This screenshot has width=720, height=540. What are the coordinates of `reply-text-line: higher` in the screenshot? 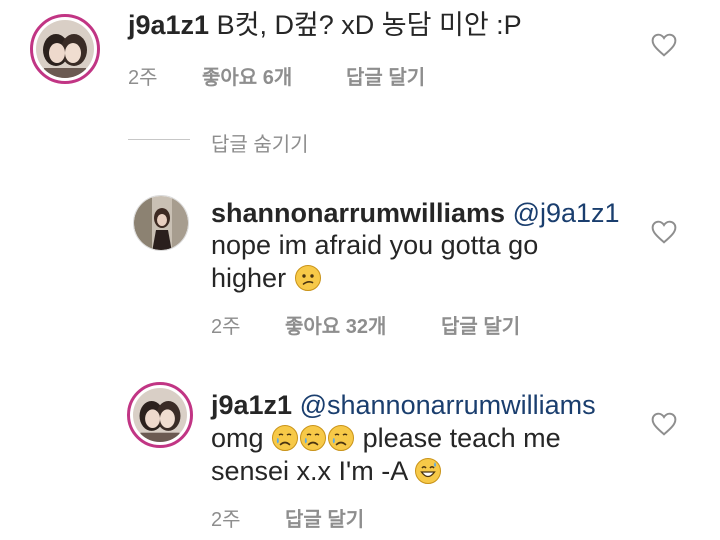 It's located at (266, 278).